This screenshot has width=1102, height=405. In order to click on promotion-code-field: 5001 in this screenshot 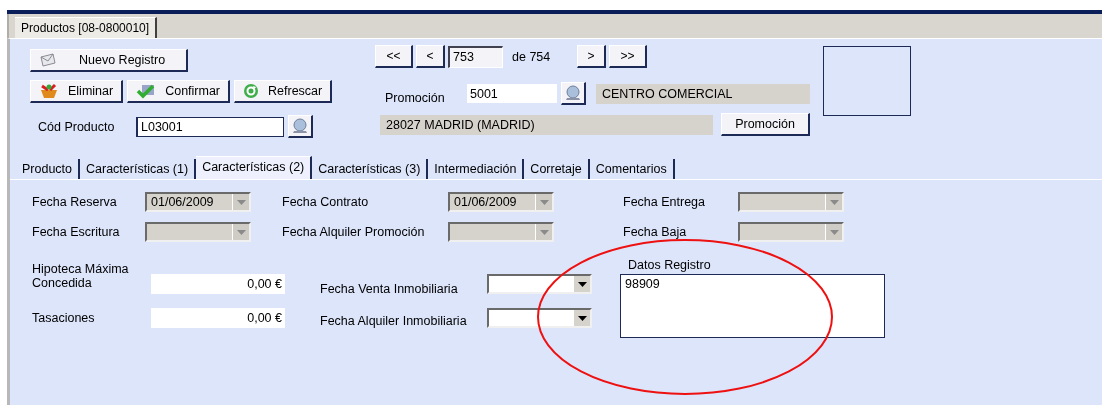, I will do `click(512, 93)`.